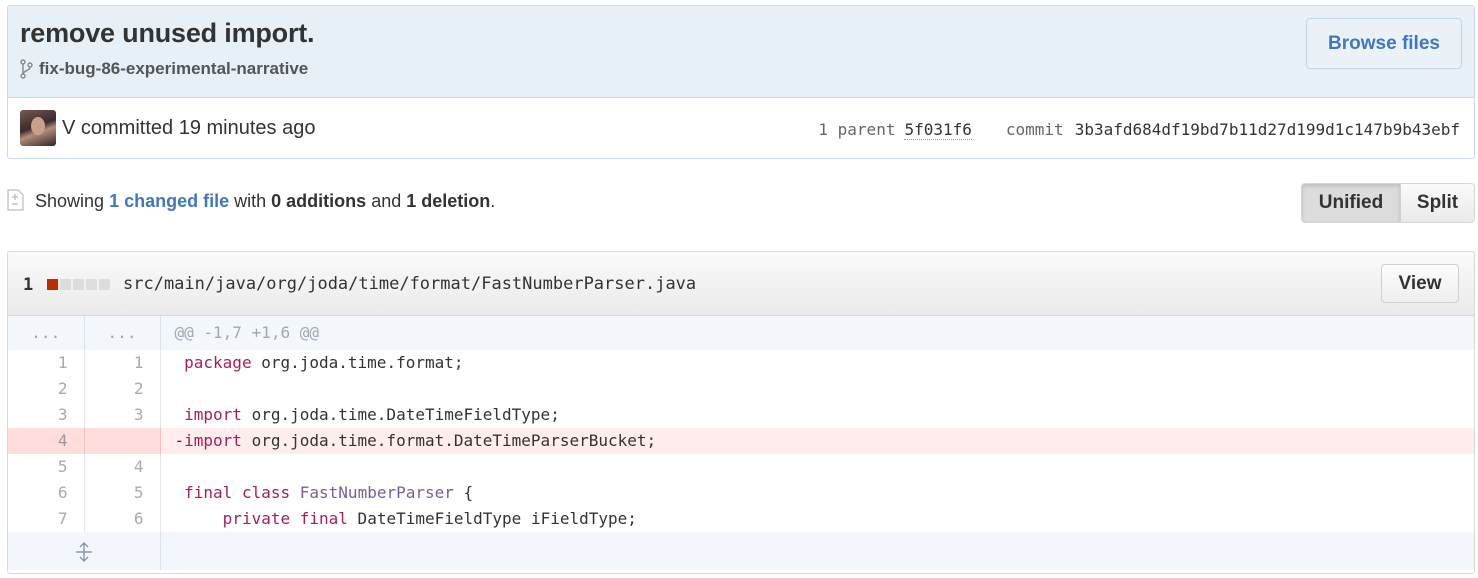  I want to click on with-label: with, so click(250, 201).